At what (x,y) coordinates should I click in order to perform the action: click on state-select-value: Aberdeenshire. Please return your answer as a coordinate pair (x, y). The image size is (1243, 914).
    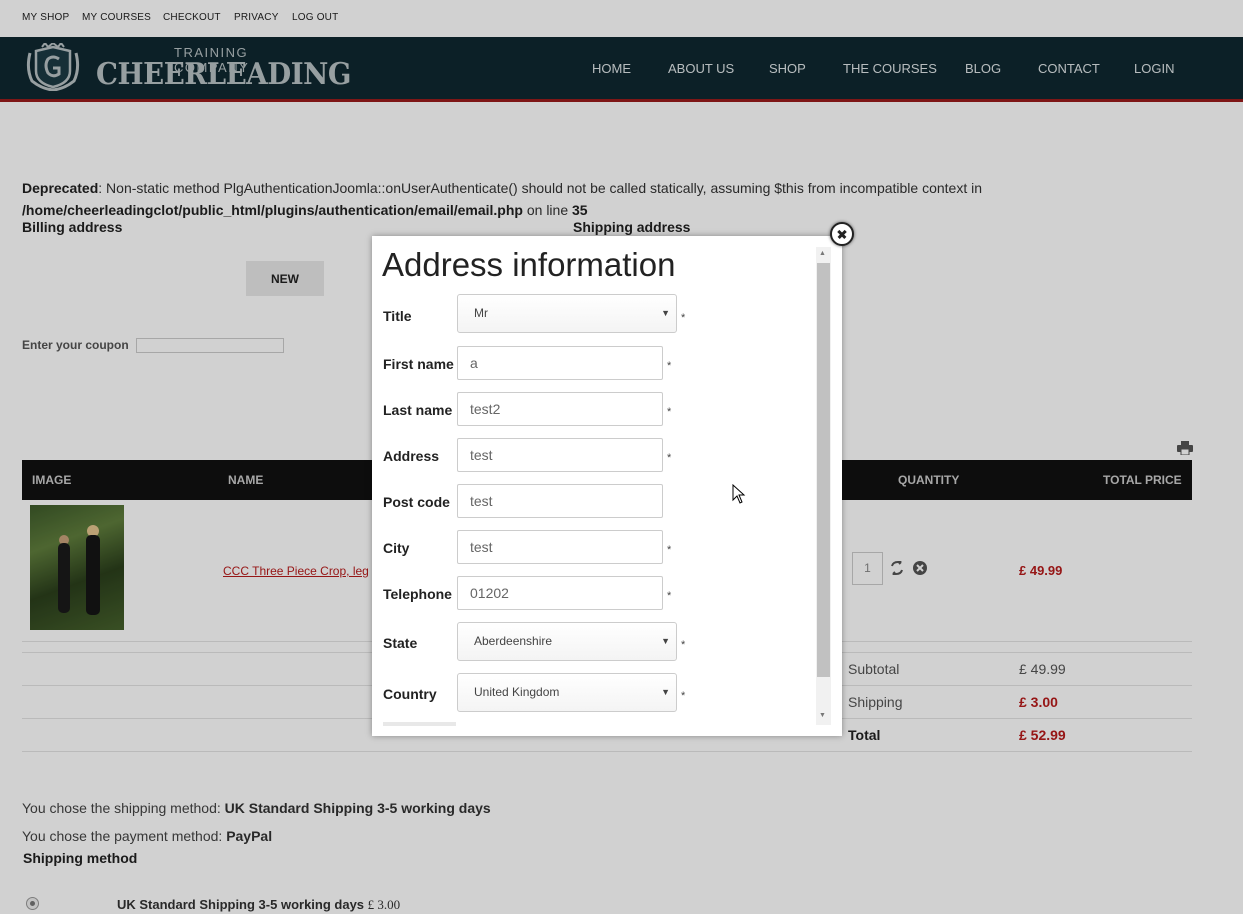
    Looking at the image, I should click on (513, 641).